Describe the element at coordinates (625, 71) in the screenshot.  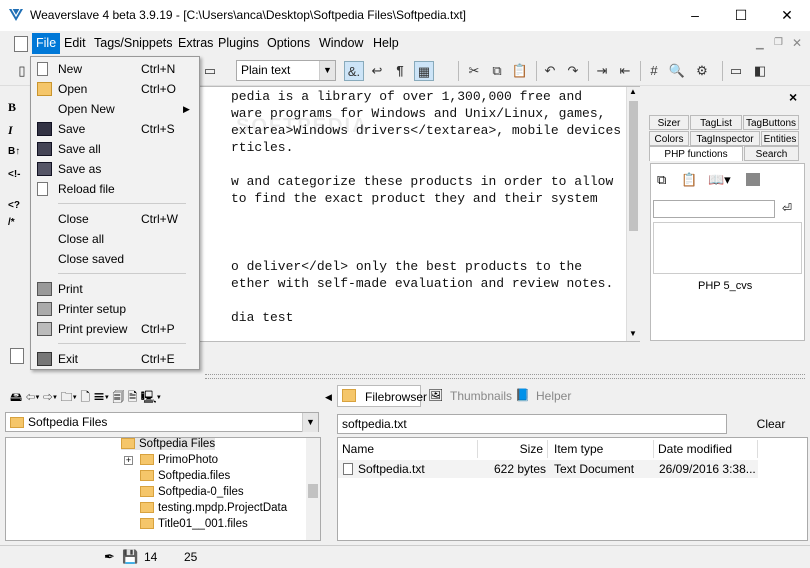
I see `outdent-icon: ⇤` at that location.